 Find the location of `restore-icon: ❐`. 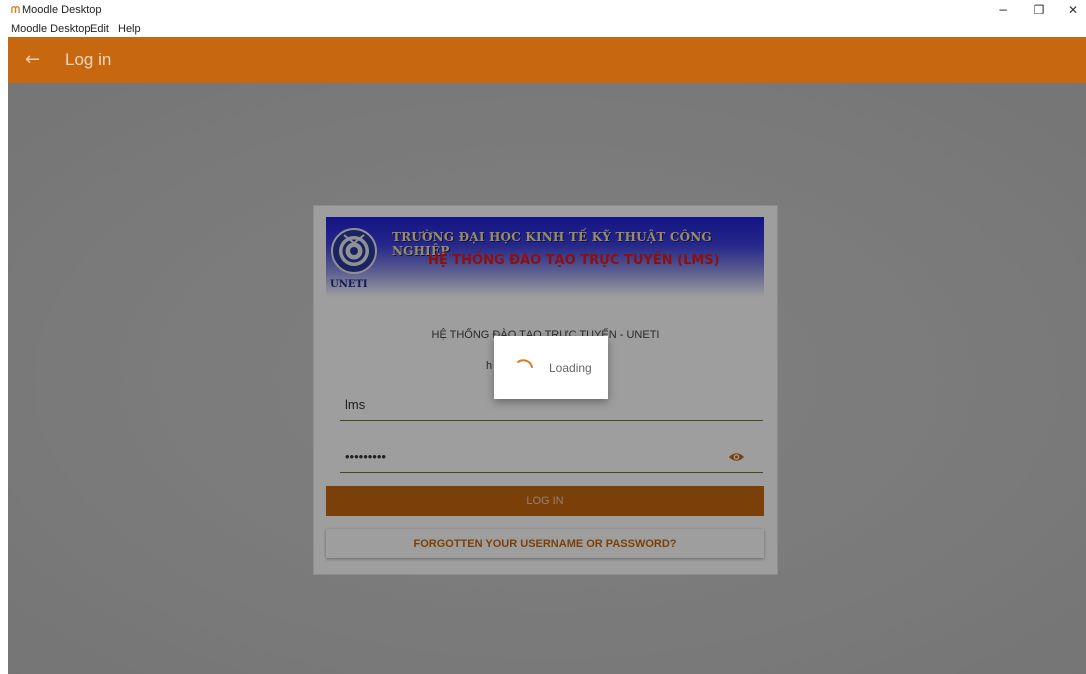

restore-icon: ❐ is located at coordinates (1039, 10).